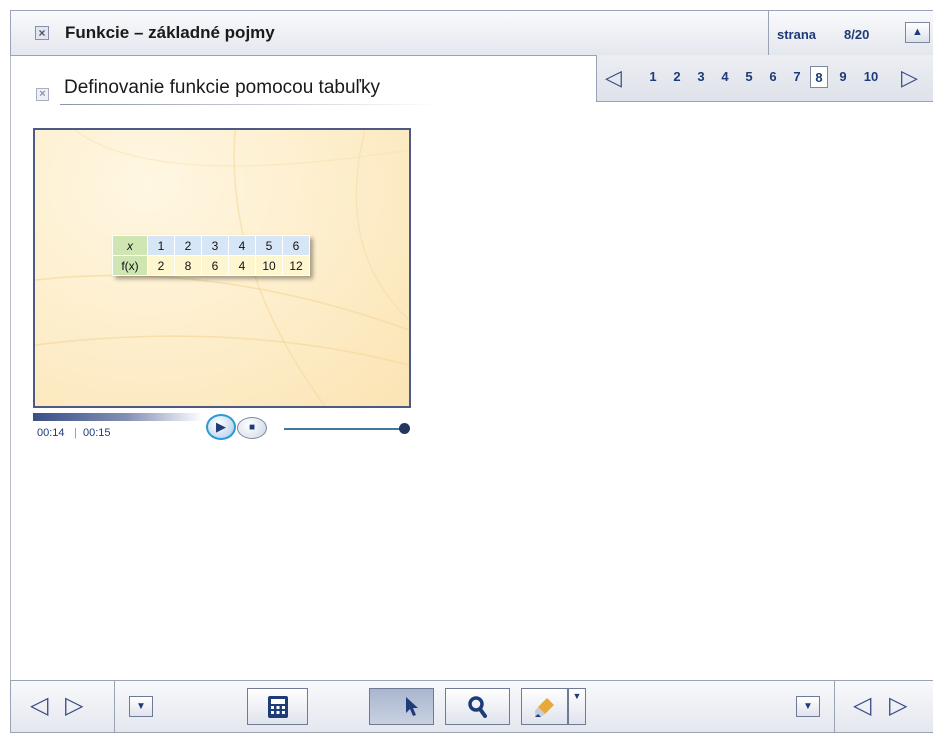 This screenshot has height=733, width=933. What do you see at coordinates (130, 245) in the screenshot?
I see `x-header: x` at bounding box center [130, 245].